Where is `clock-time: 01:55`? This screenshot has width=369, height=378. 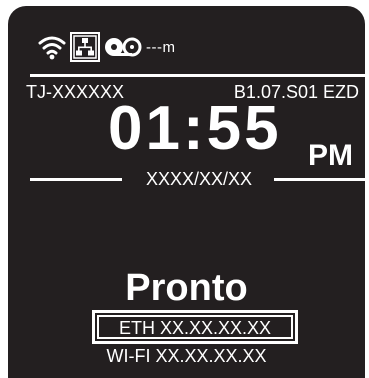
clock-time: 01:55 is located at coordinates (195, 128).